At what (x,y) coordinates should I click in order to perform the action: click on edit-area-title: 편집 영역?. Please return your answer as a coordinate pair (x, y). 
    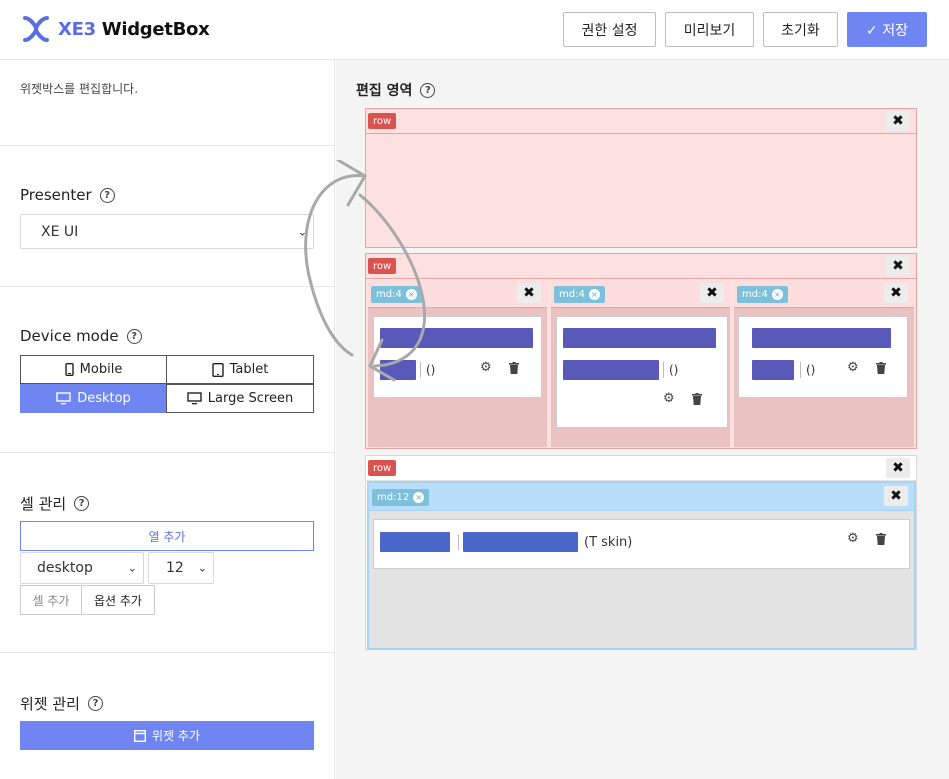
    Looking at the image, I should click on (396, 90).